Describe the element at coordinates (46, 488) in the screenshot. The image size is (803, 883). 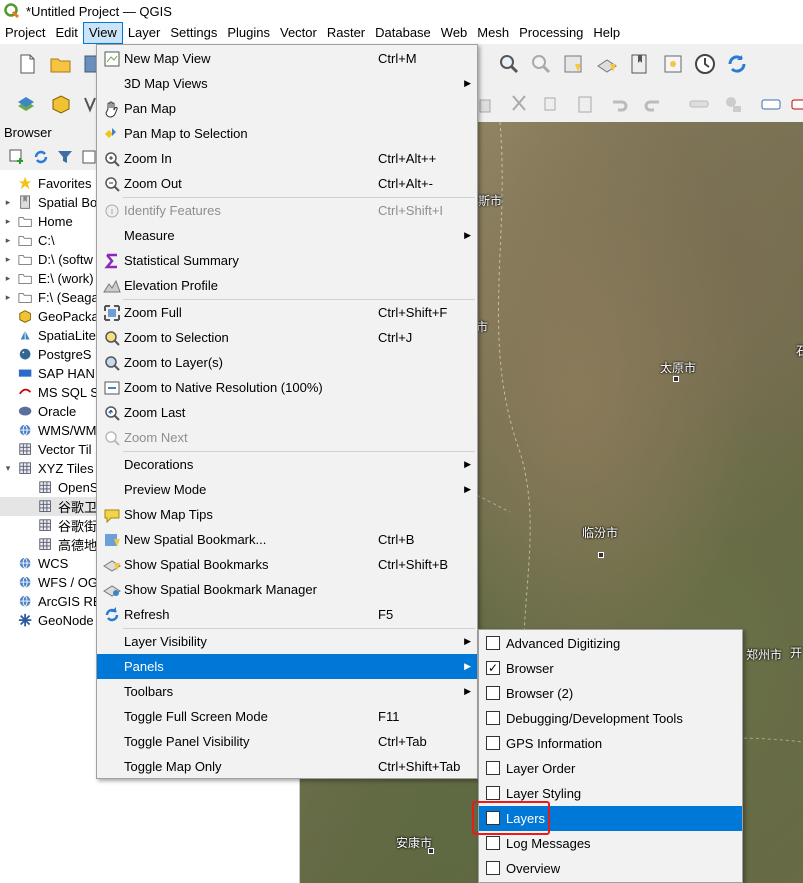
I see `grid-icon` at that location.